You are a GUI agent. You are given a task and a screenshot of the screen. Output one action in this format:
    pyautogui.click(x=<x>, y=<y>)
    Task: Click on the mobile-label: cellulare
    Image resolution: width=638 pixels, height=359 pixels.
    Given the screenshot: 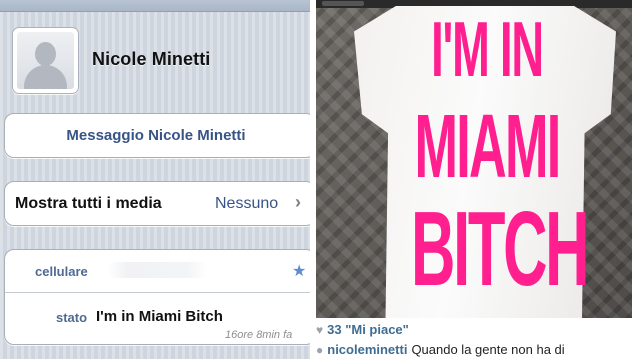 What is the action you would take?
    pyautogui.click(x=61, y=271)
    